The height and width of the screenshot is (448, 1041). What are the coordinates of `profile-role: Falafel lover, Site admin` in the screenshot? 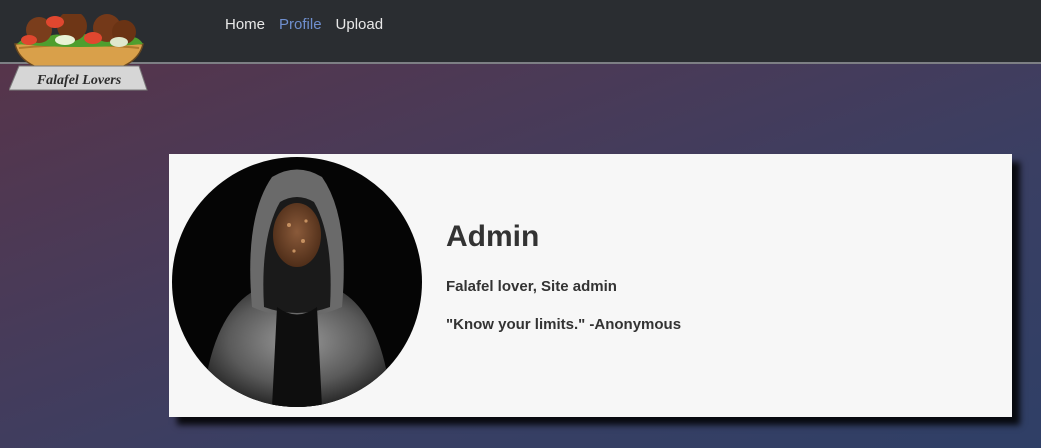 It's located at (531, 286).